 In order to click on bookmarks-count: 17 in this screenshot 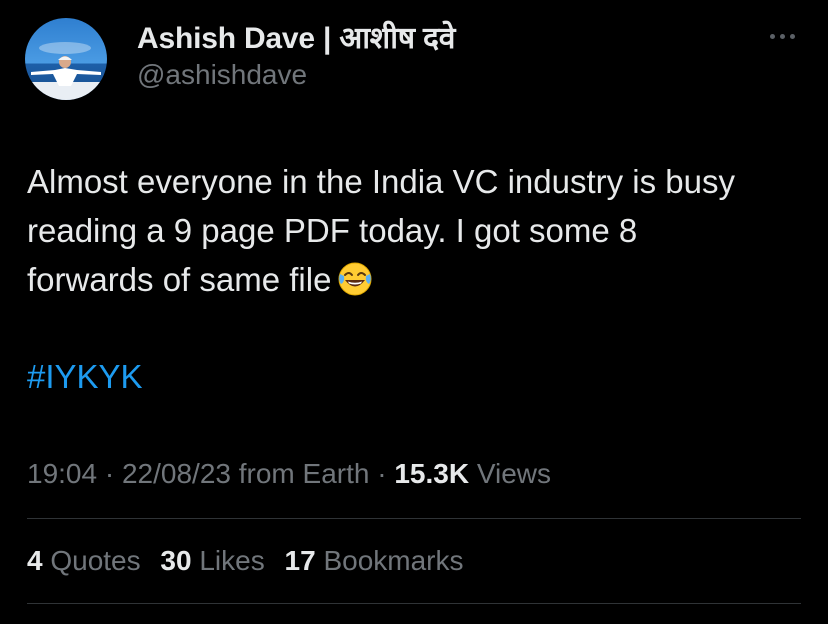, I will do `click(300, 560)`.